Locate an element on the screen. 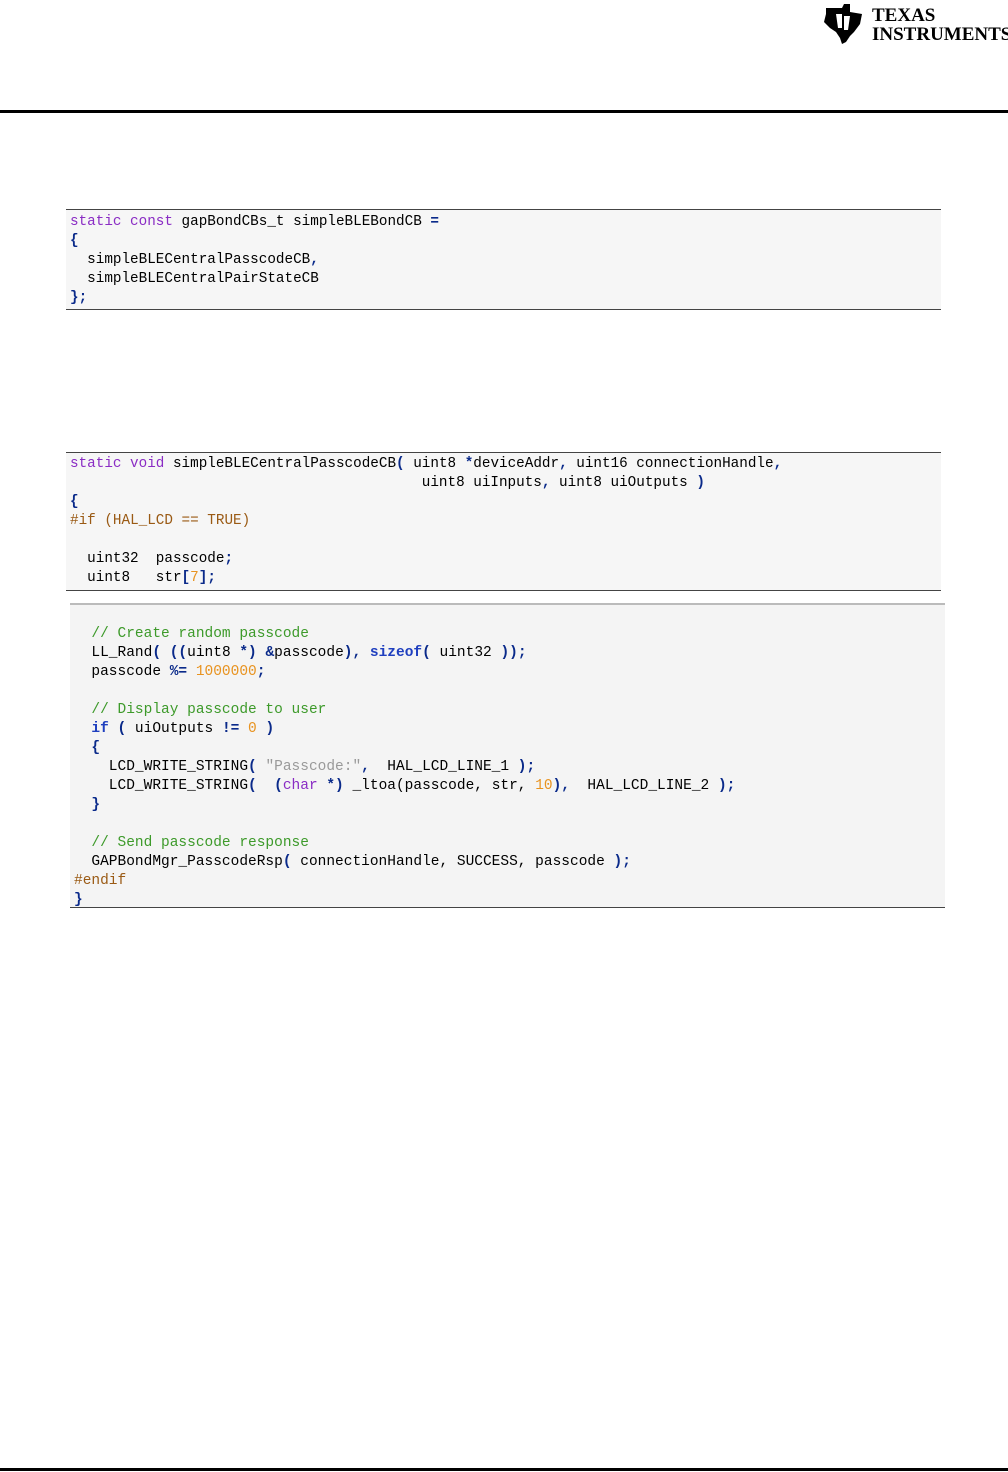 Image resolution: width=1008 pixels, height=1472 pixels. code-line: #if (HAL_LCD == TRUE) is located at coordinates (505, 521).